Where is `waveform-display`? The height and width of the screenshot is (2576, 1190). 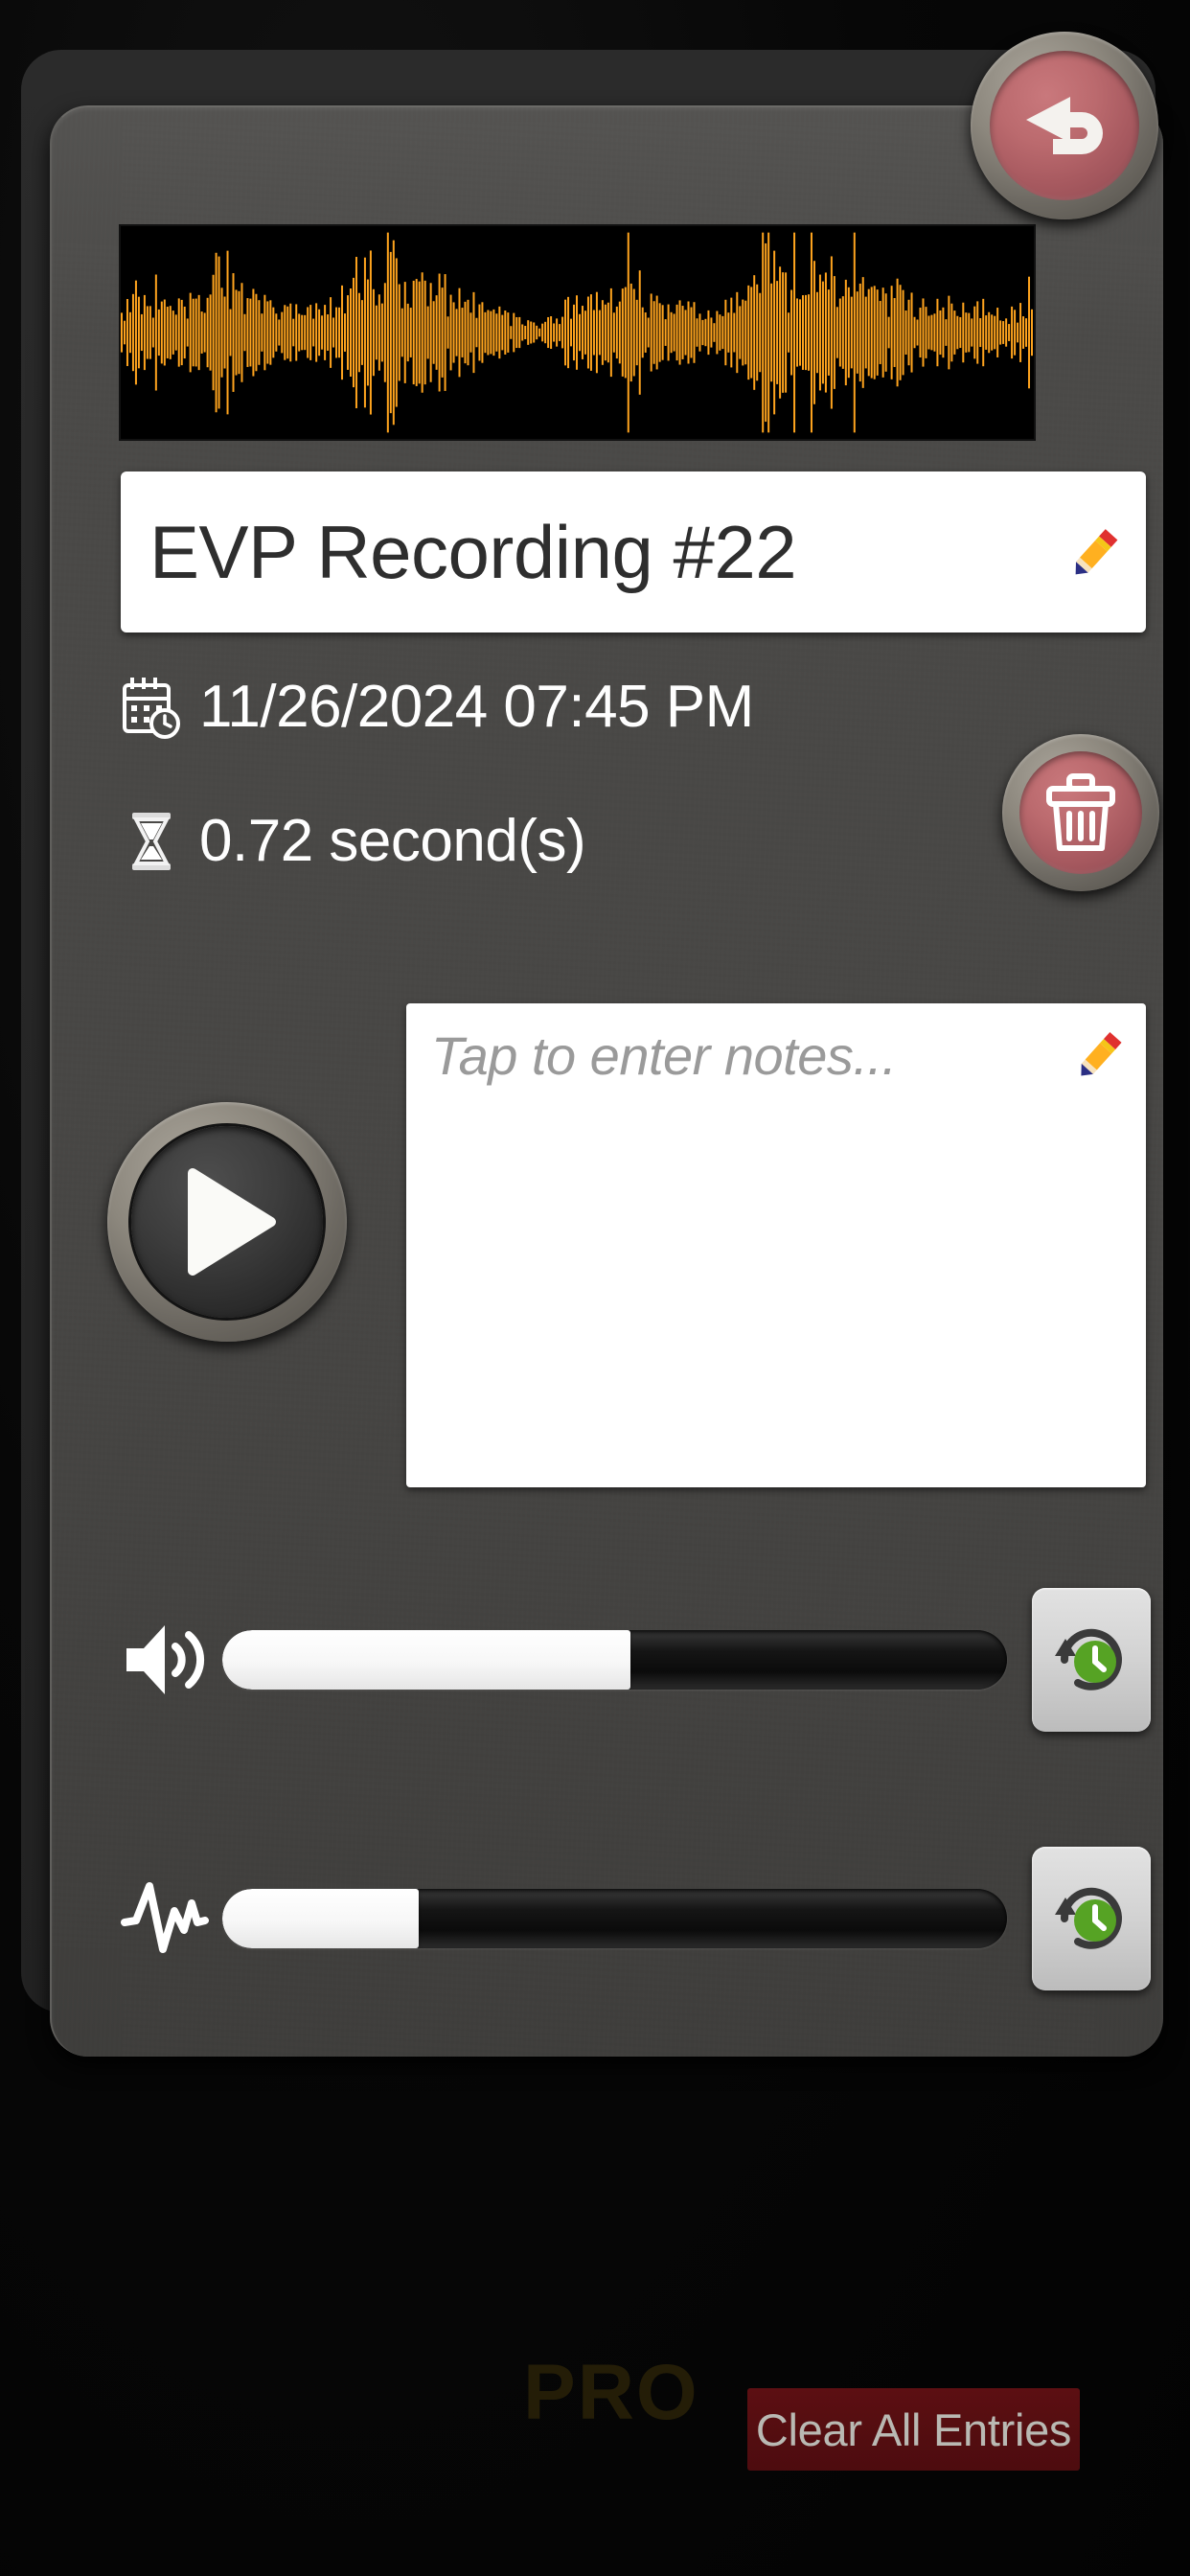
waveform-display is located at coordinates (577, 332).